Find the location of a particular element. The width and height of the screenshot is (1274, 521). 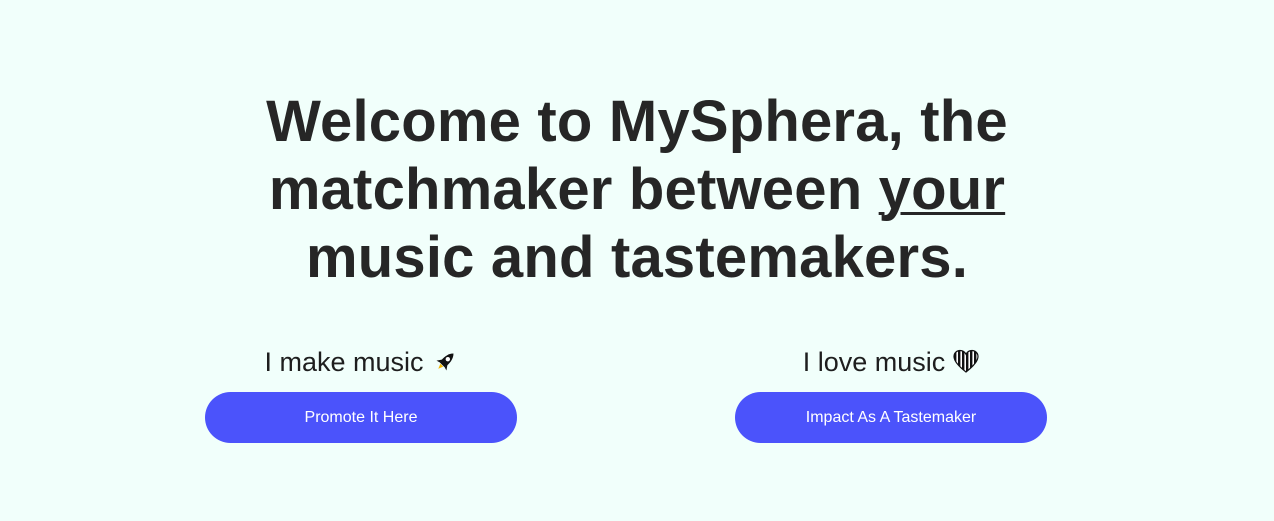

artist-heading: I make music is located at coordinates (361, 362).